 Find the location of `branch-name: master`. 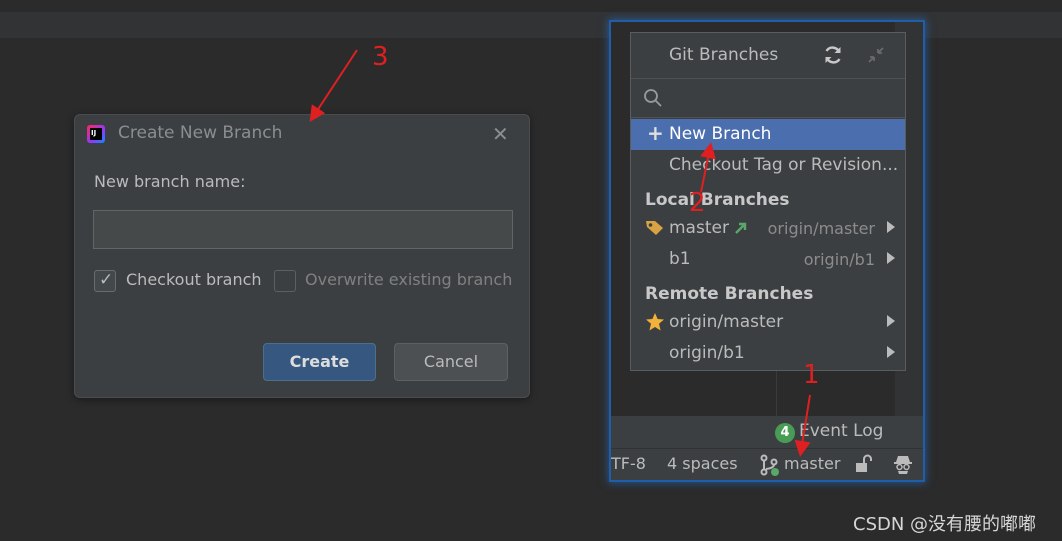

branch-name: master is located at coordinates (699, 228).